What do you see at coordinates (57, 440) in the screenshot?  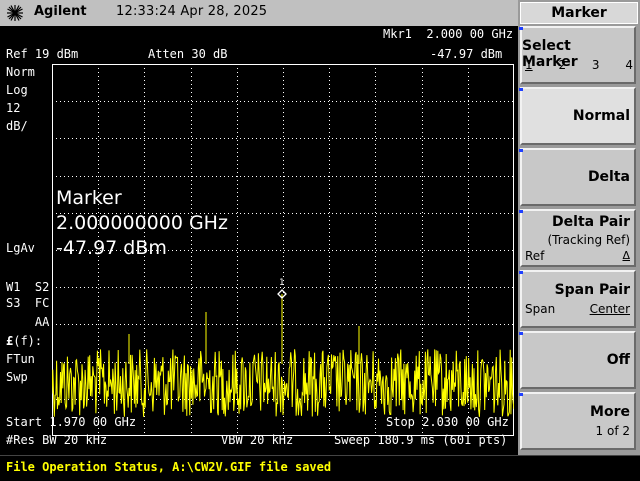 I see `res-bw: #Res BW 20 kHz` at bounding box center [57, 440].